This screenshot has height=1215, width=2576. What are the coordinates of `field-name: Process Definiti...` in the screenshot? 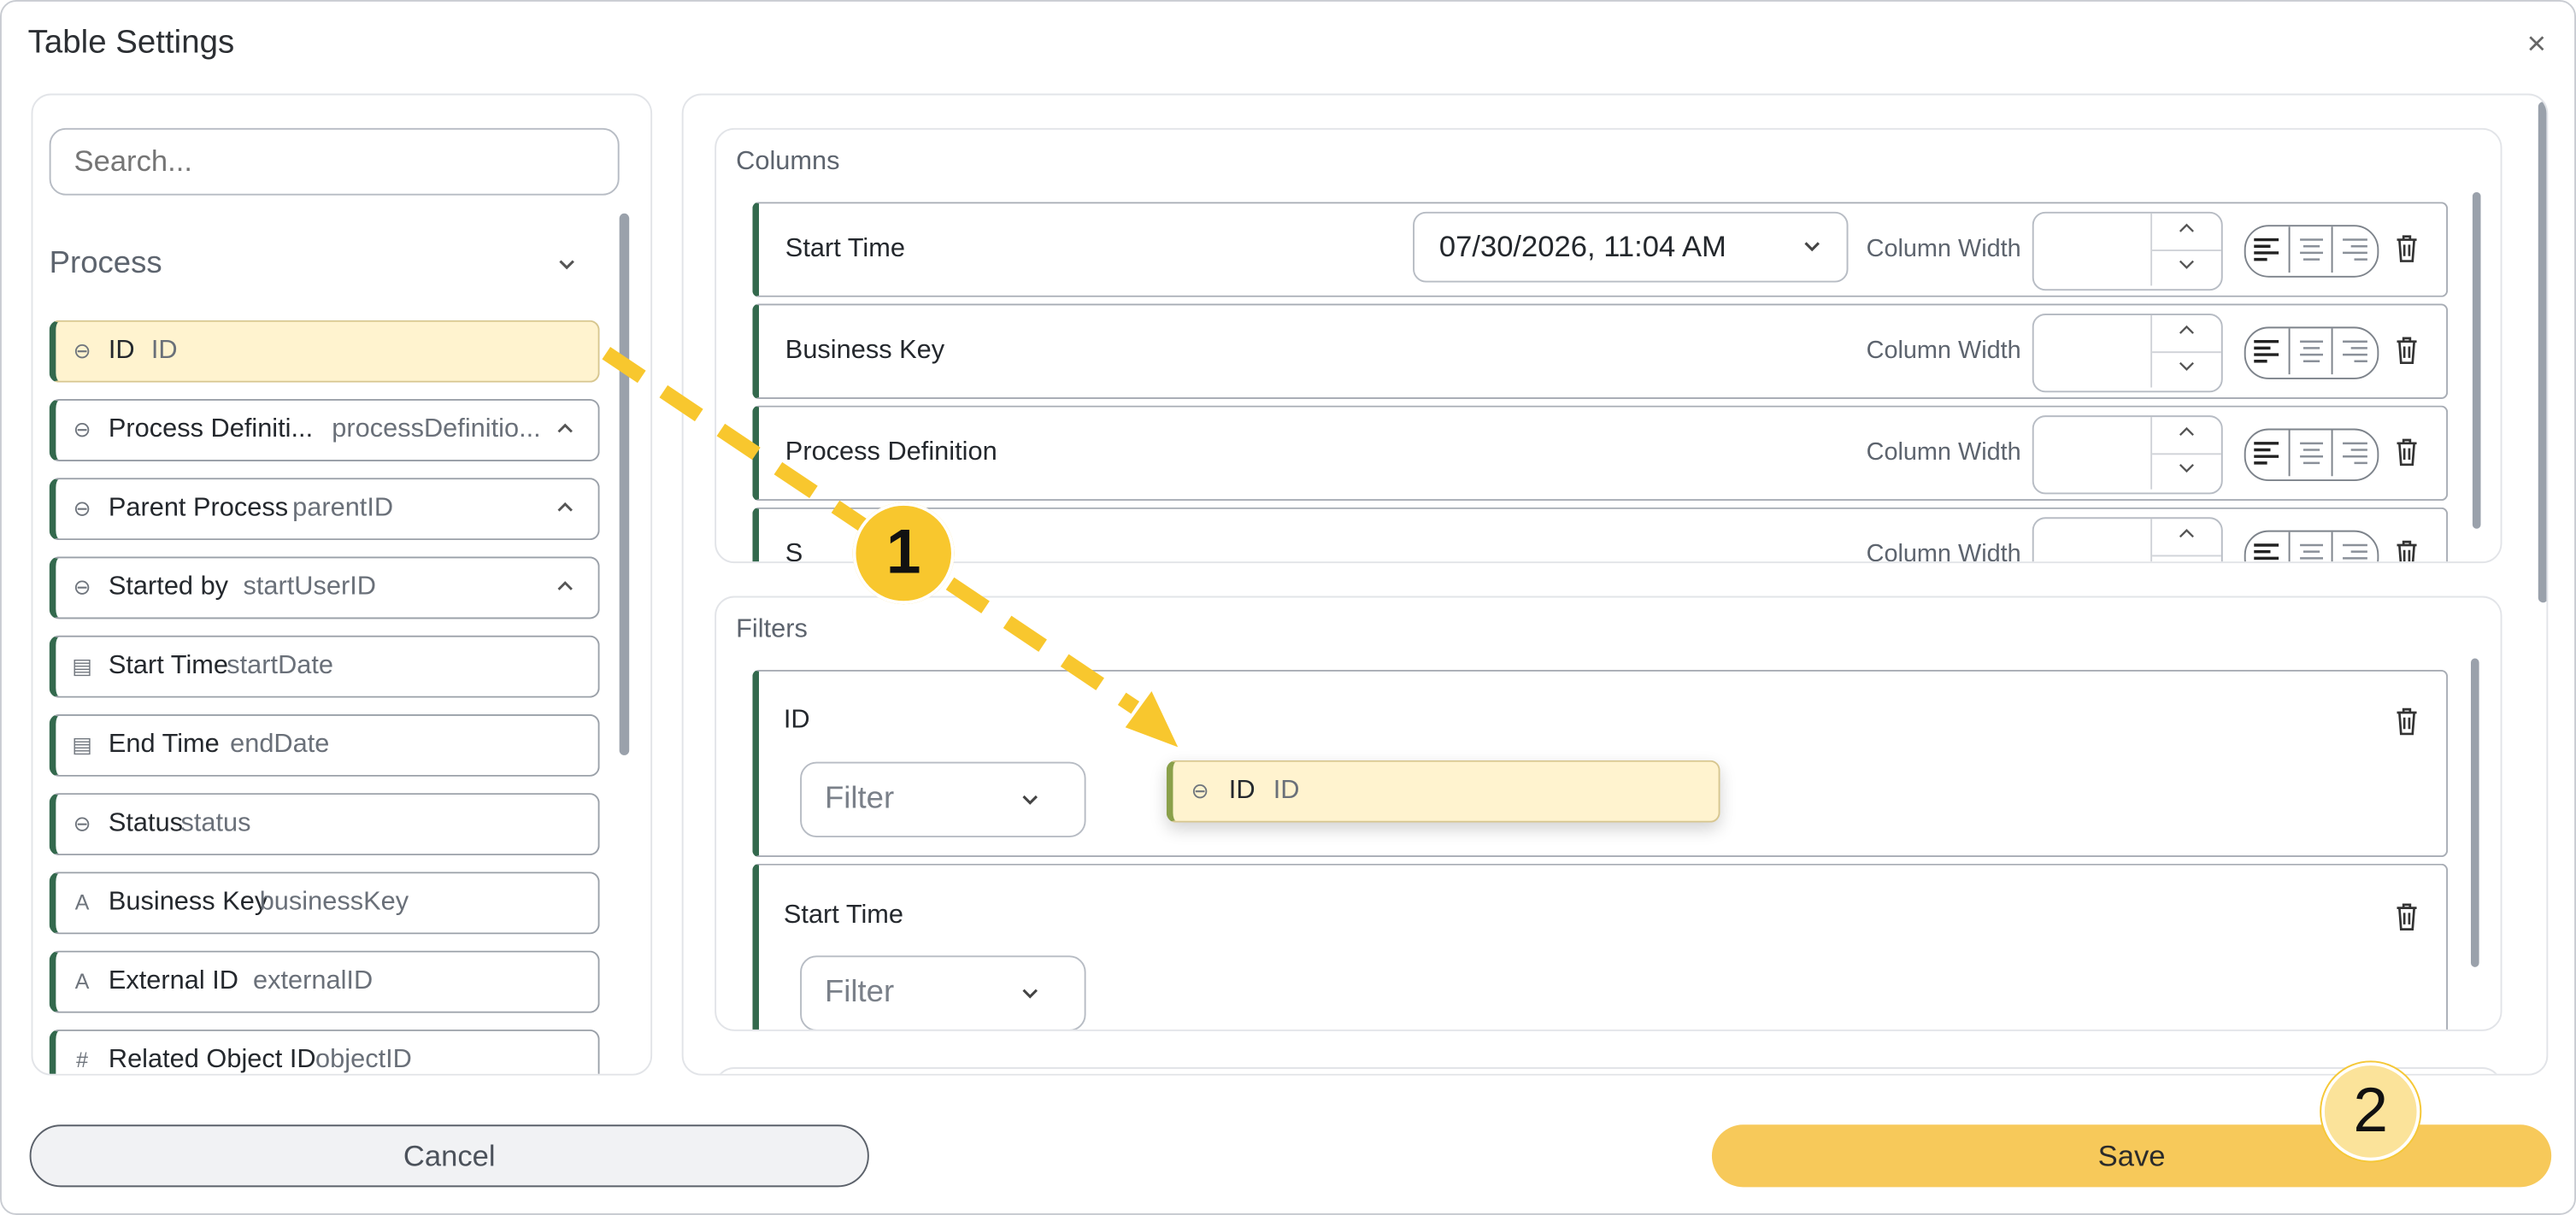 It's located at (211, 429).